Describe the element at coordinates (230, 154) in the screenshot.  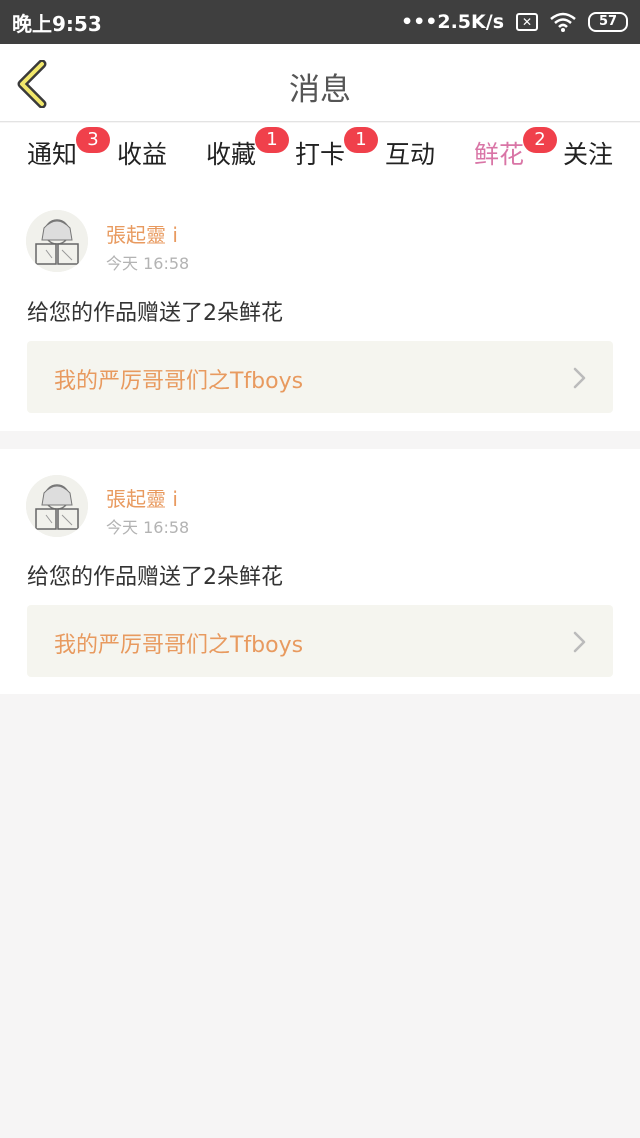
I see `tab-label: 收藏` at that location.